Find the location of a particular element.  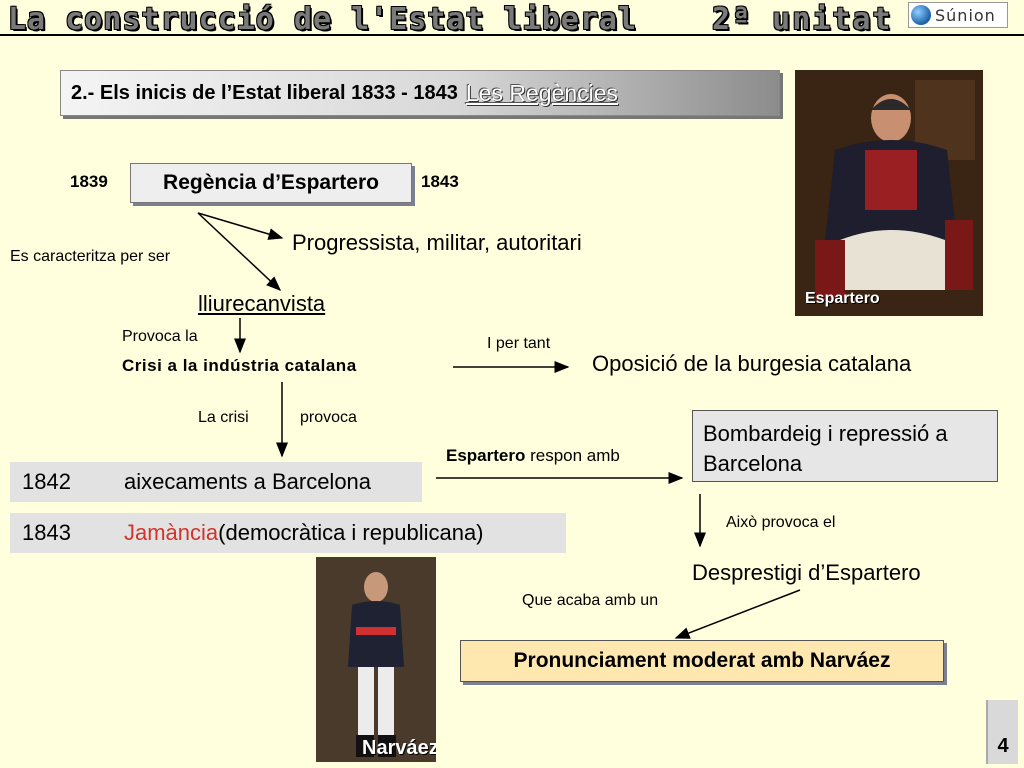

crisis-label: La crisi is located at coordinates (223, 417).